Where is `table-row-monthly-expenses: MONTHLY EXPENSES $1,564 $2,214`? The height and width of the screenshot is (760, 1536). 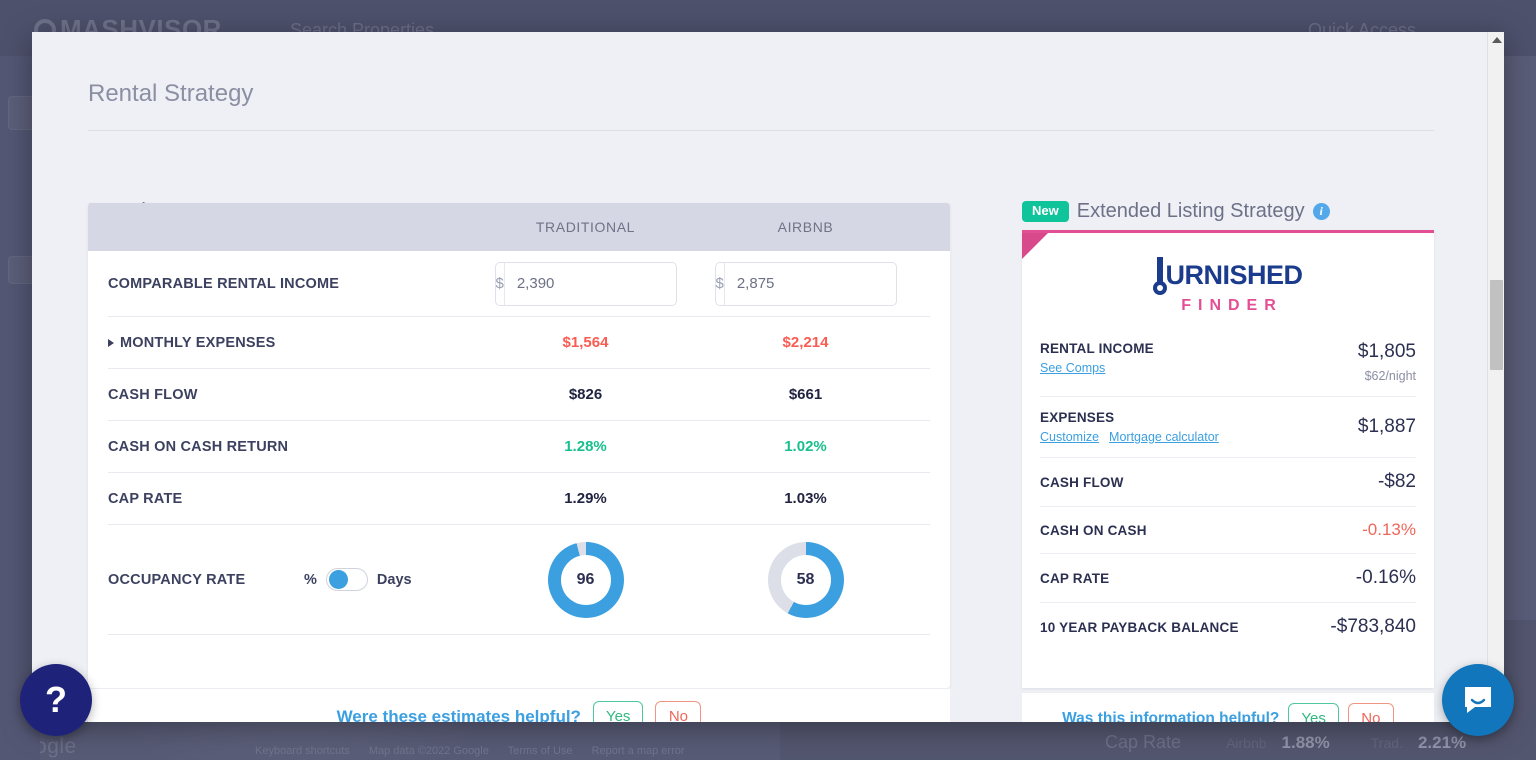
table-row-monthly-expenses: MONTHLY EXPENSES $1,564 $2,214 is located at coordinates (519, 343).